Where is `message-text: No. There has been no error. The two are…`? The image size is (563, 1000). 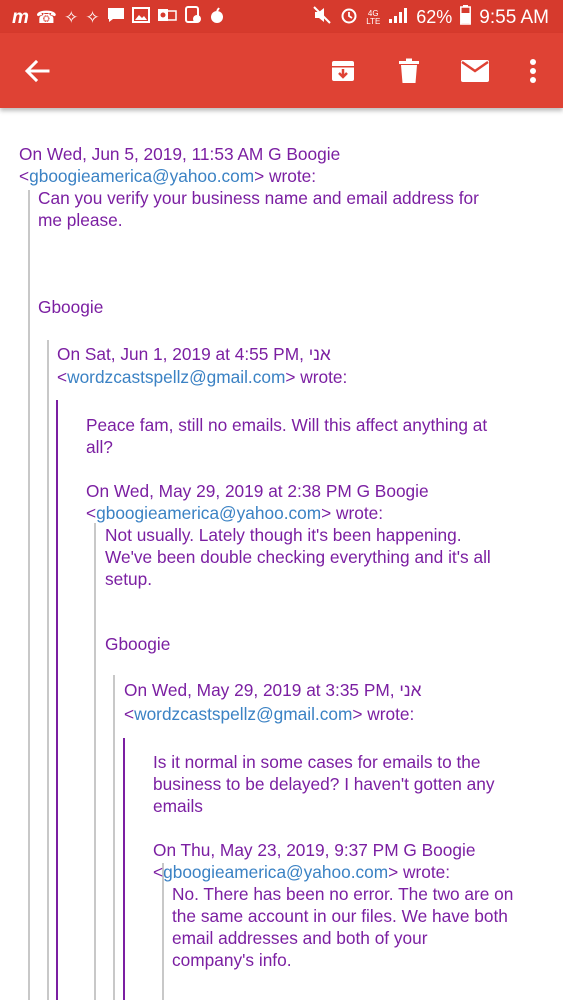 message-text: No. There has been no error. The two are… is located at coordinates (343, 894).